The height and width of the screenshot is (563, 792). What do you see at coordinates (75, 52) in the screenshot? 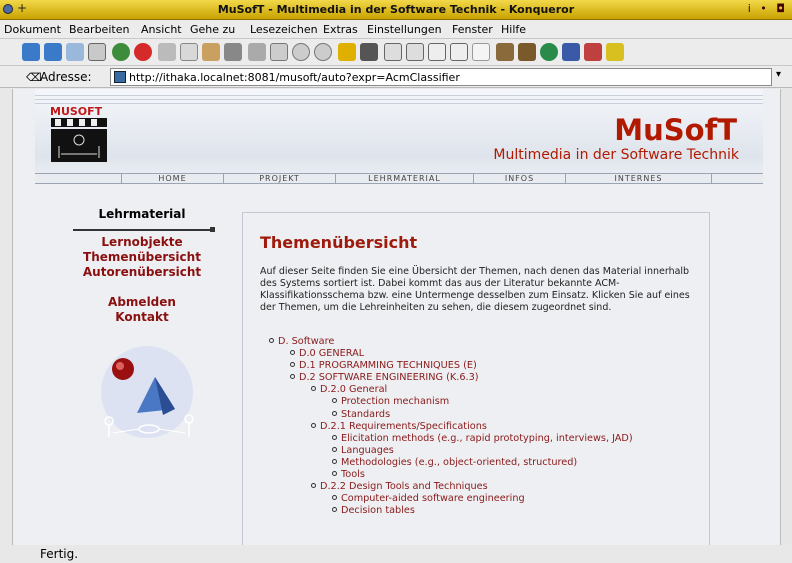
I see `forward-arrow-icon` at bounding box center [75, 52].